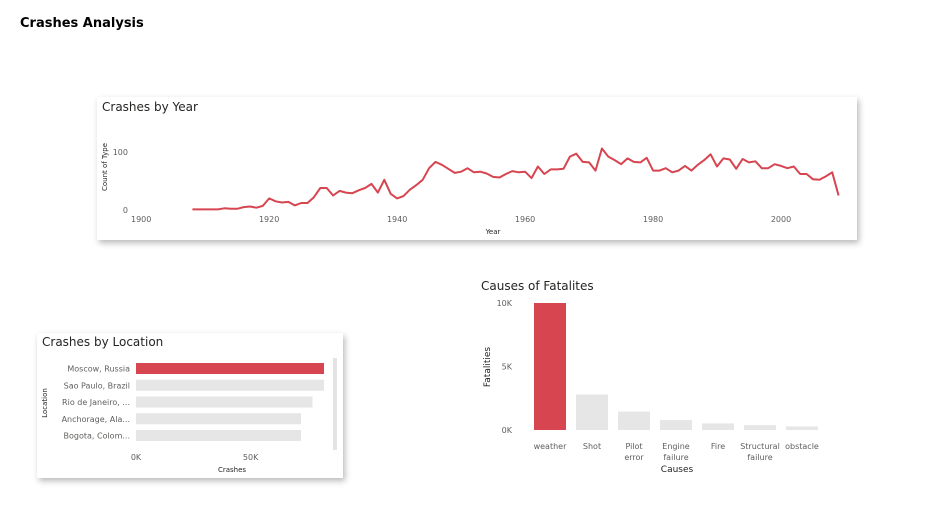  What do you see at coordinates (781, 219) in the screenshot?
I see `x-tick-label: 2000` at bounding box center [781, 219].